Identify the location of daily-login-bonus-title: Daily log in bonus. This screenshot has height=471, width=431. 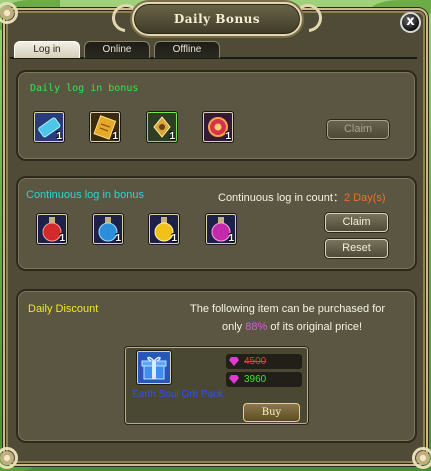
(84, 88).